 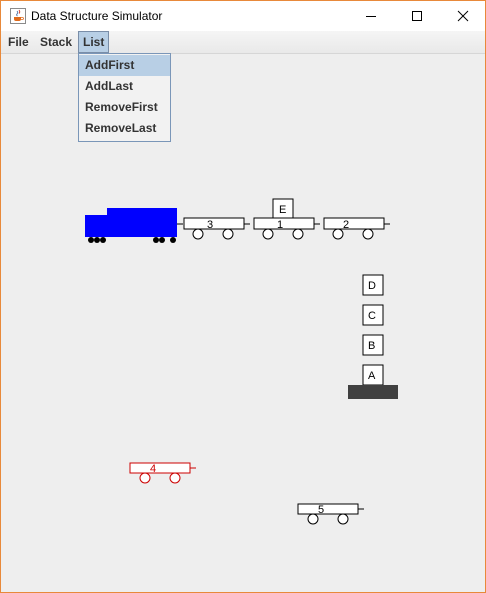 What do you see at coordinates (280, 225) in the screenshot?
I see `car-label: 1` at bounding box center [280, 225].